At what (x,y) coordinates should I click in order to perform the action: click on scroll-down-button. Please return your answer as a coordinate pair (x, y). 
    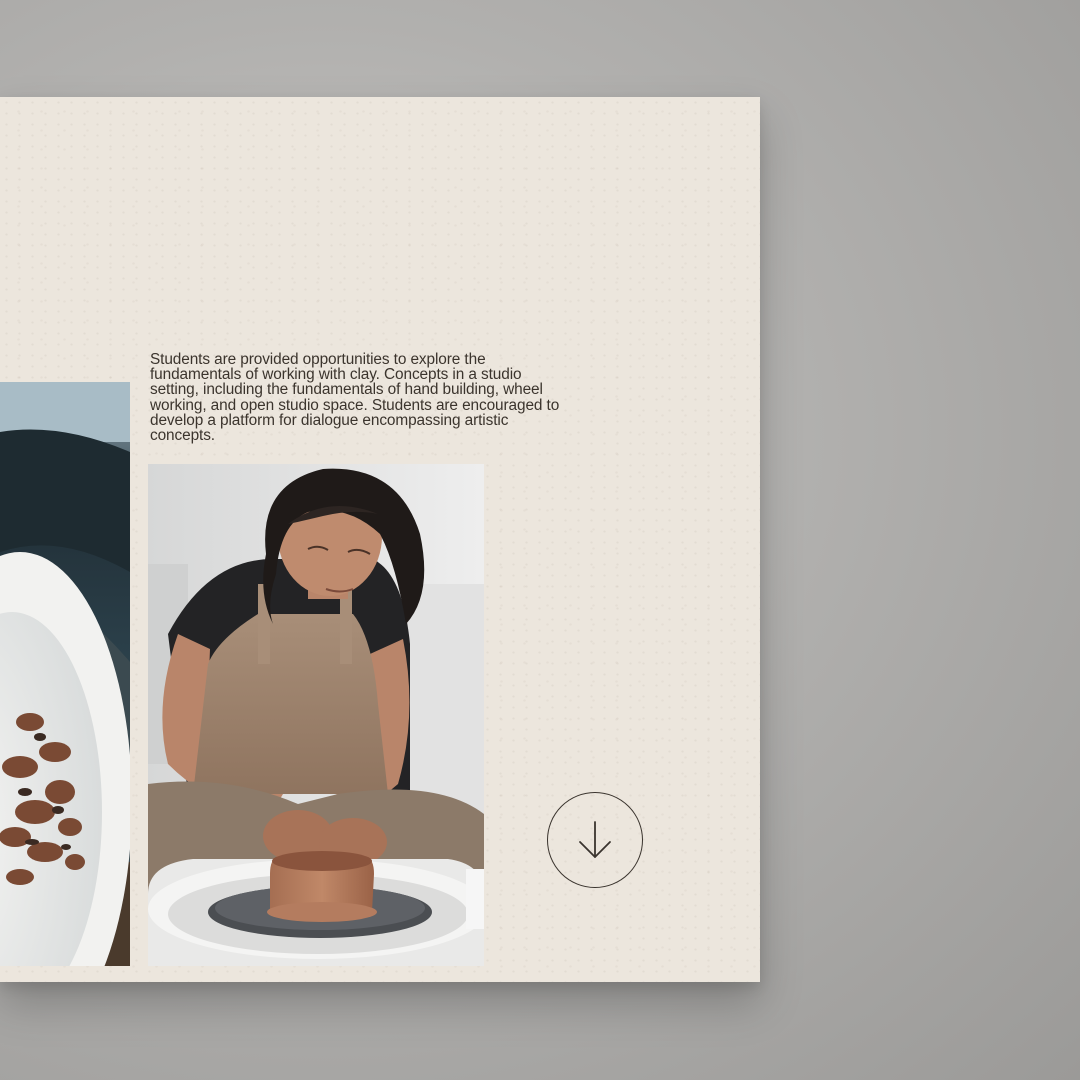
    Looking at the image, I should click on (595, 840).